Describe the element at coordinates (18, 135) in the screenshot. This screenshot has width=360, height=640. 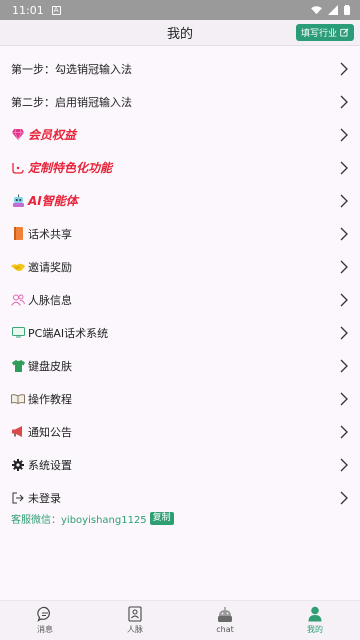
I see `diamond-icon` at that location.